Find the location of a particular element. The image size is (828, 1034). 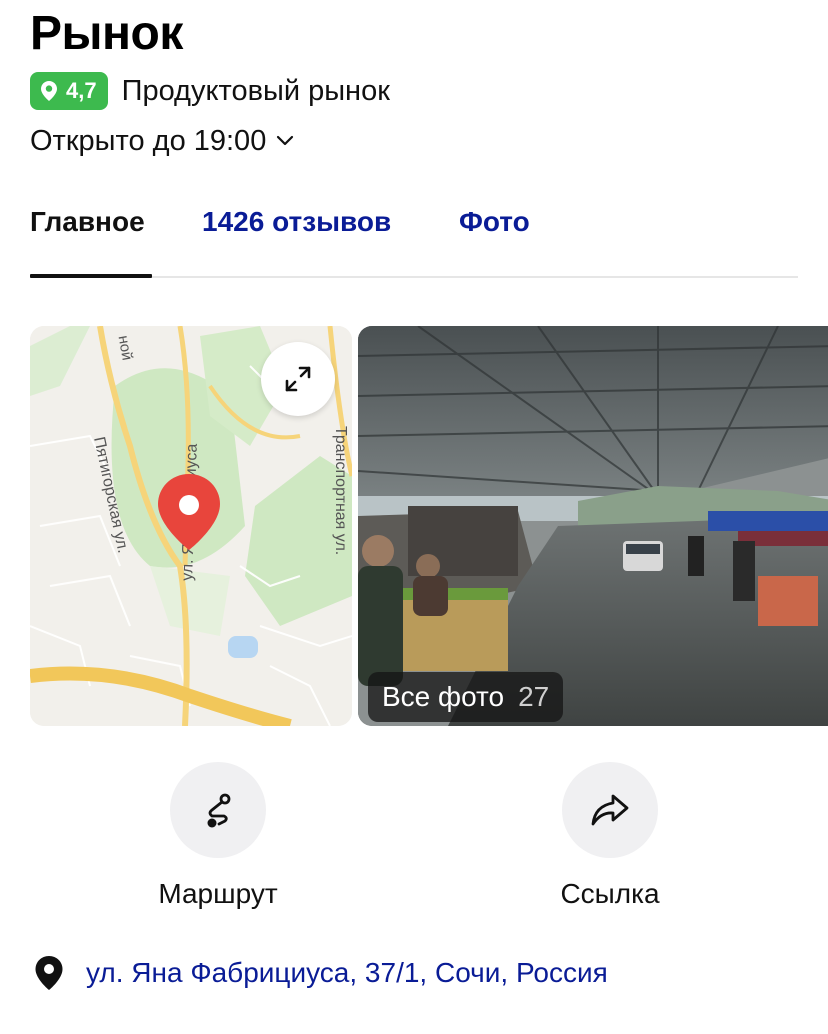

place-category: Продуктовый рынок is located at coordinates (255, 90).